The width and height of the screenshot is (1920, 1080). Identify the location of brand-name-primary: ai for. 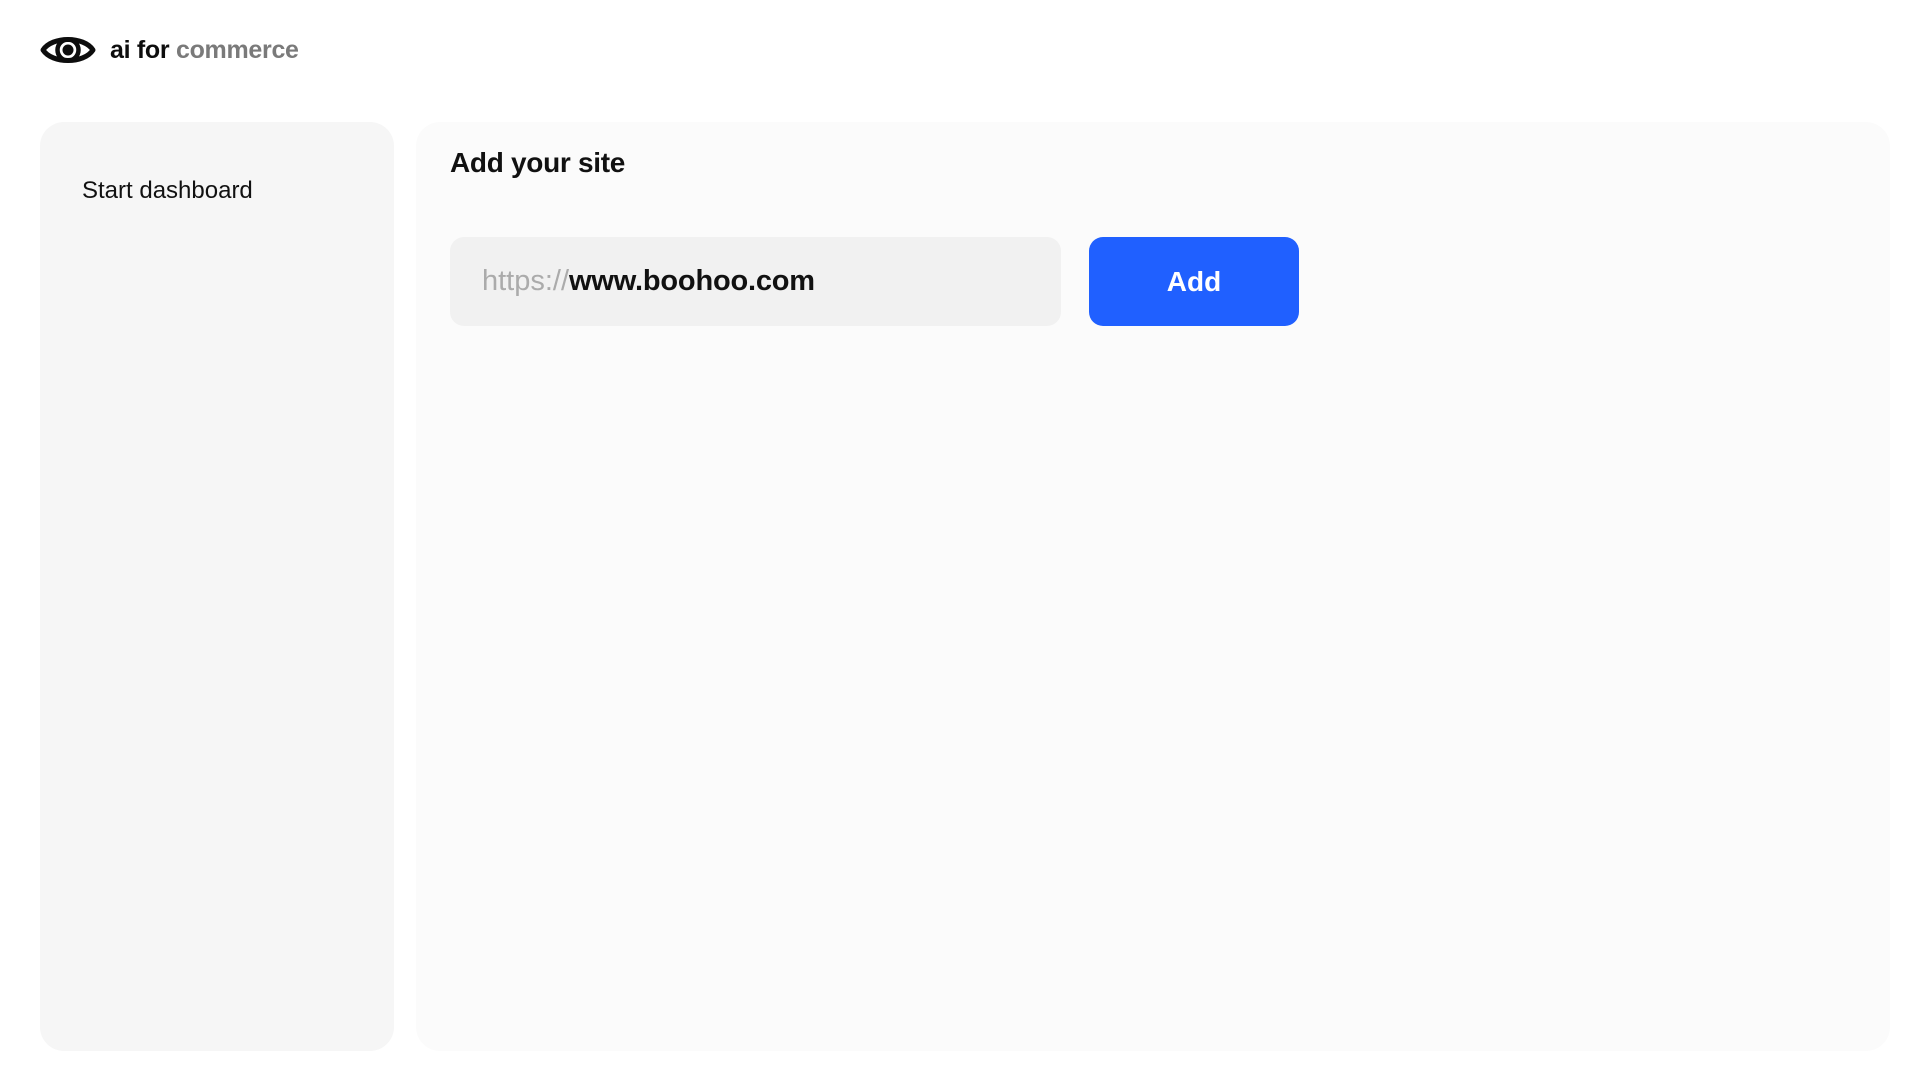
(140, 49).